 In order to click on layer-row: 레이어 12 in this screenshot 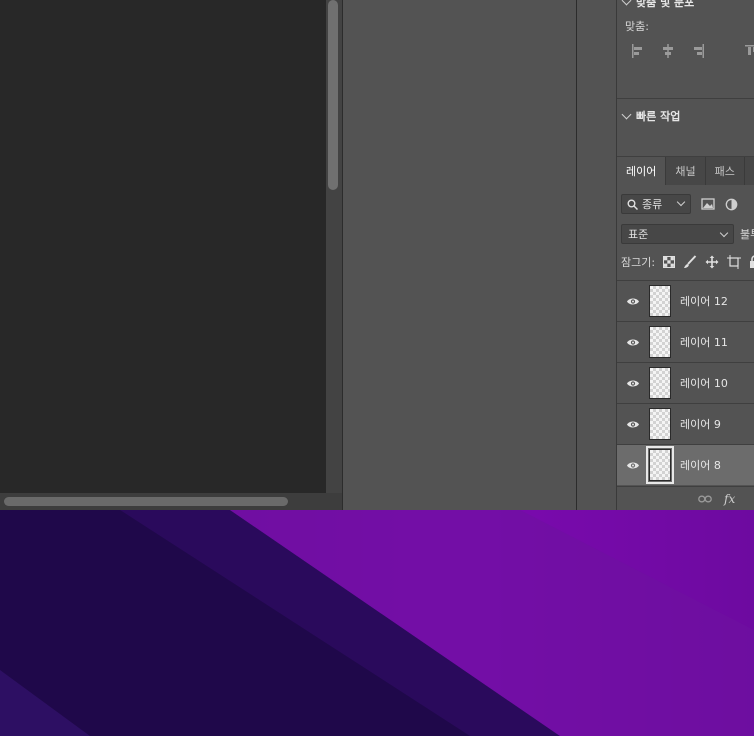, I will do `click(685, 300)`.